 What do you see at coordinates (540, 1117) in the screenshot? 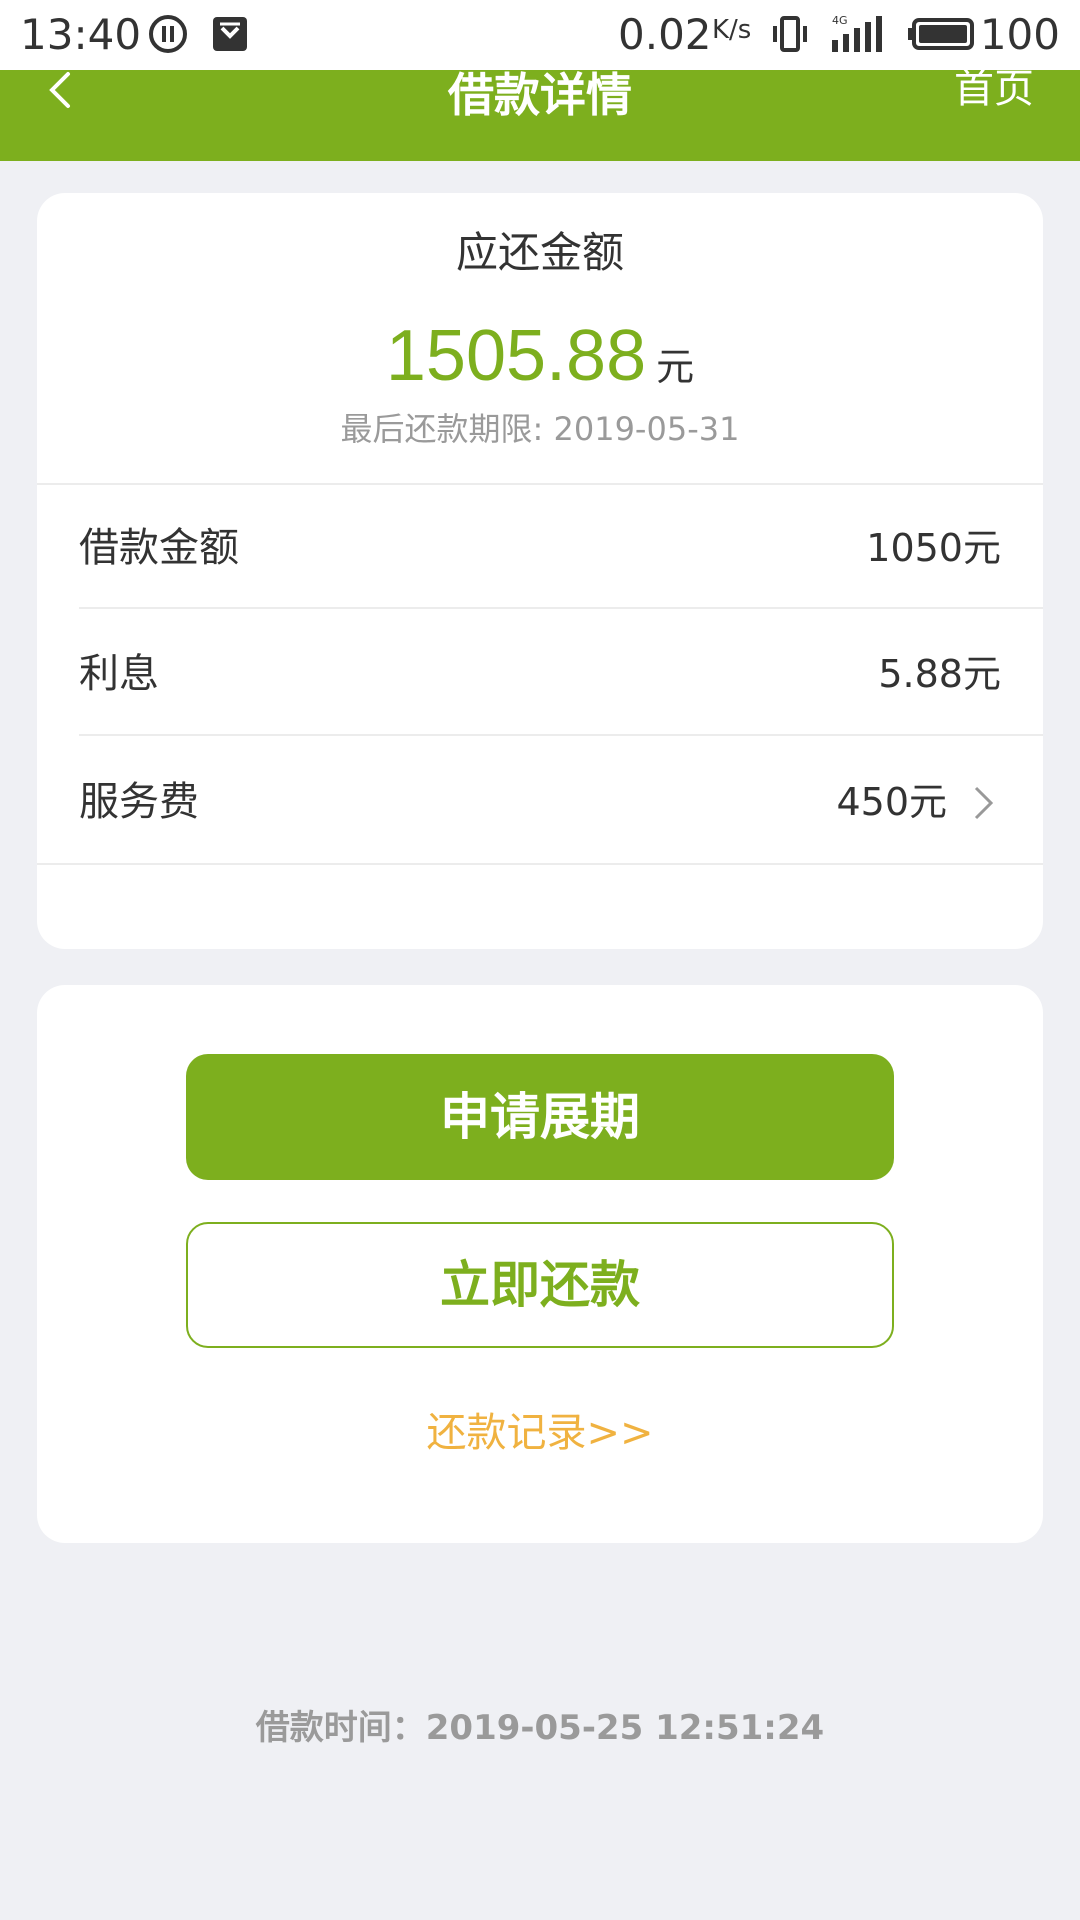
I see `apply-extension-button: 申请展期` at bounding box center [540, 1117].